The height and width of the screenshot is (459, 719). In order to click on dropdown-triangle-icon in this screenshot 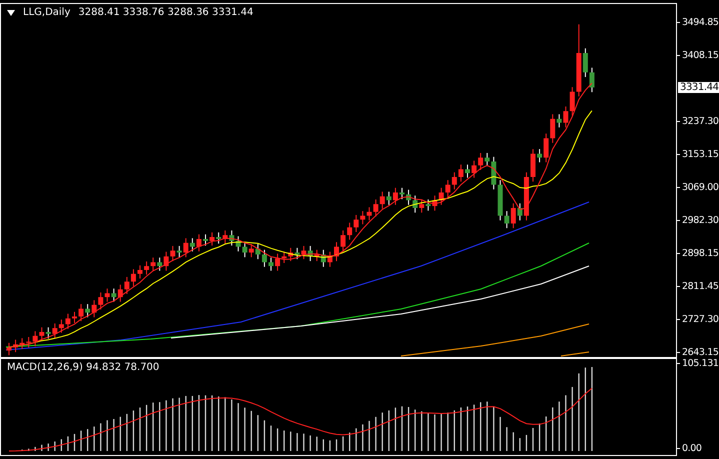, I will do `click(11, 13)`.